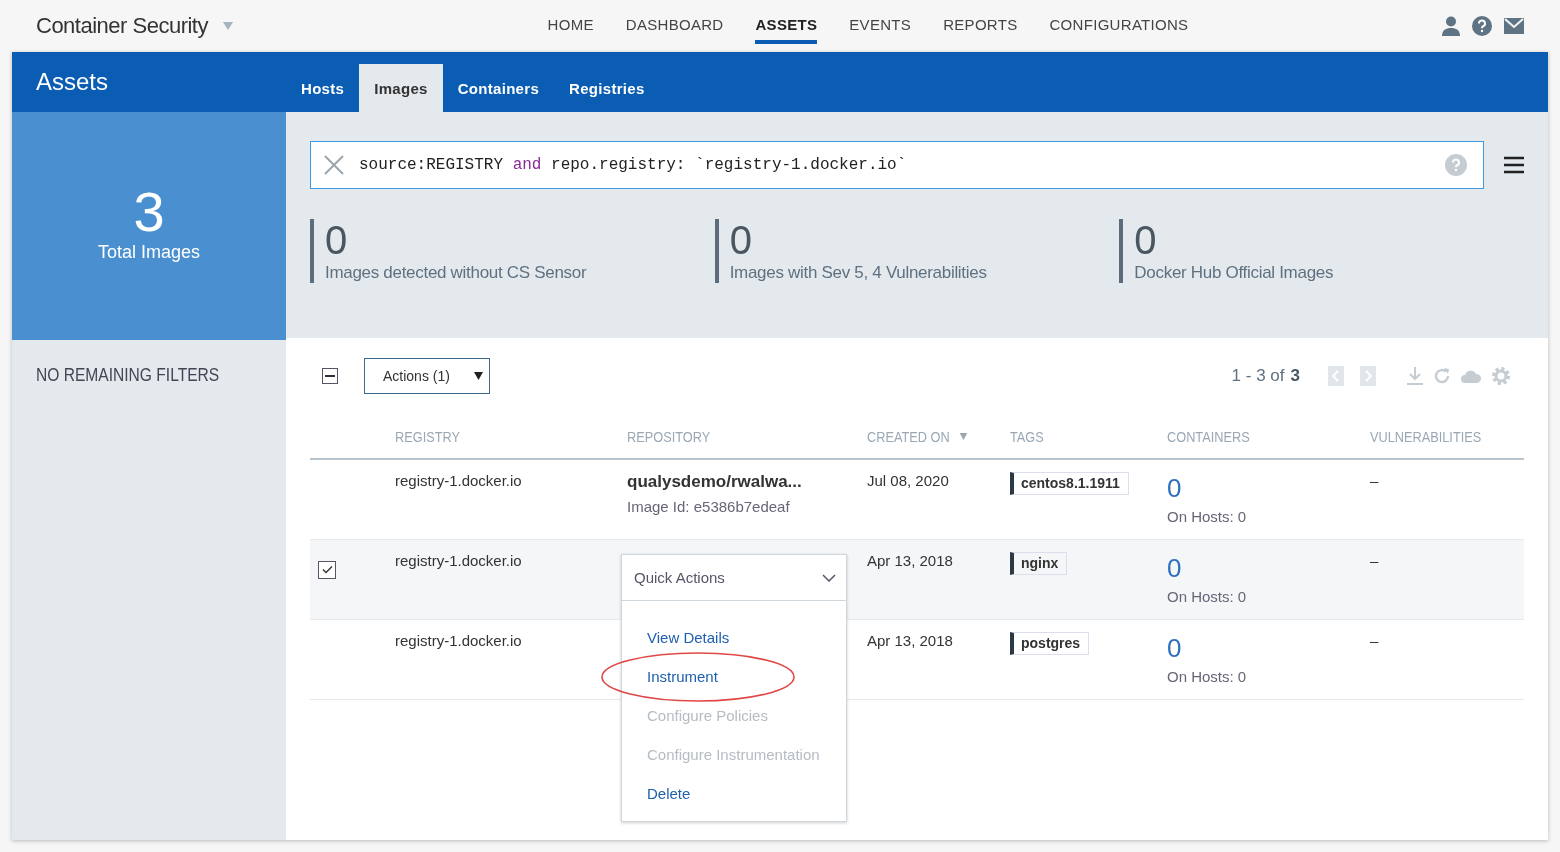  I want to click on stat-label: Images detected without CS Sensor, so click(456, 273).